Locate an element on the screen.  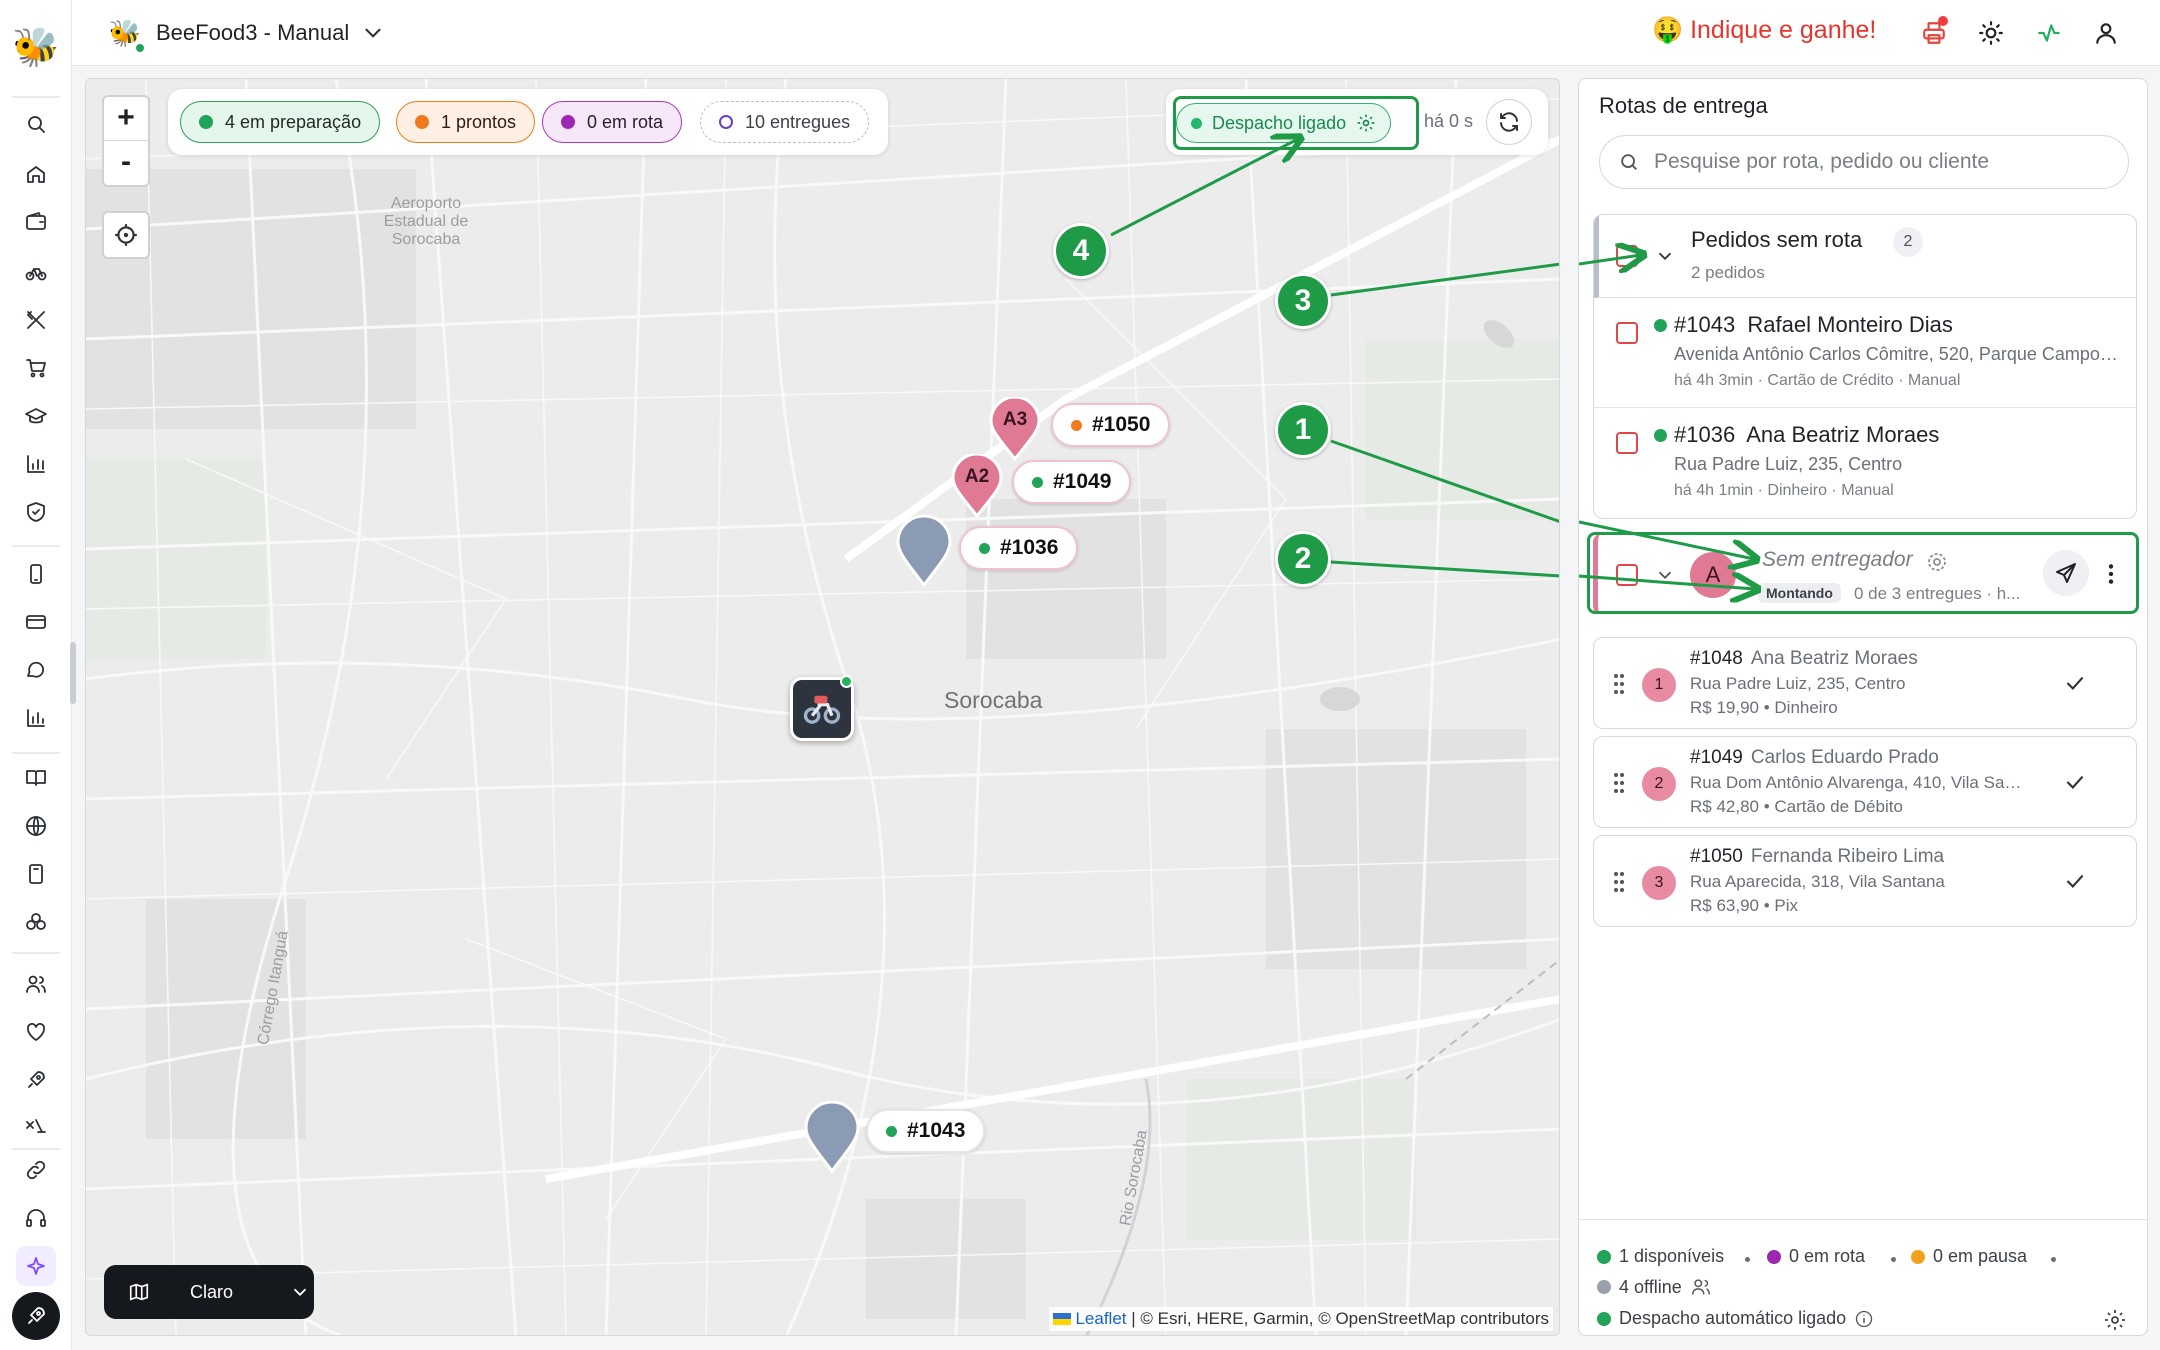
select-all-checkbox is located at coordinates (1627, 256).